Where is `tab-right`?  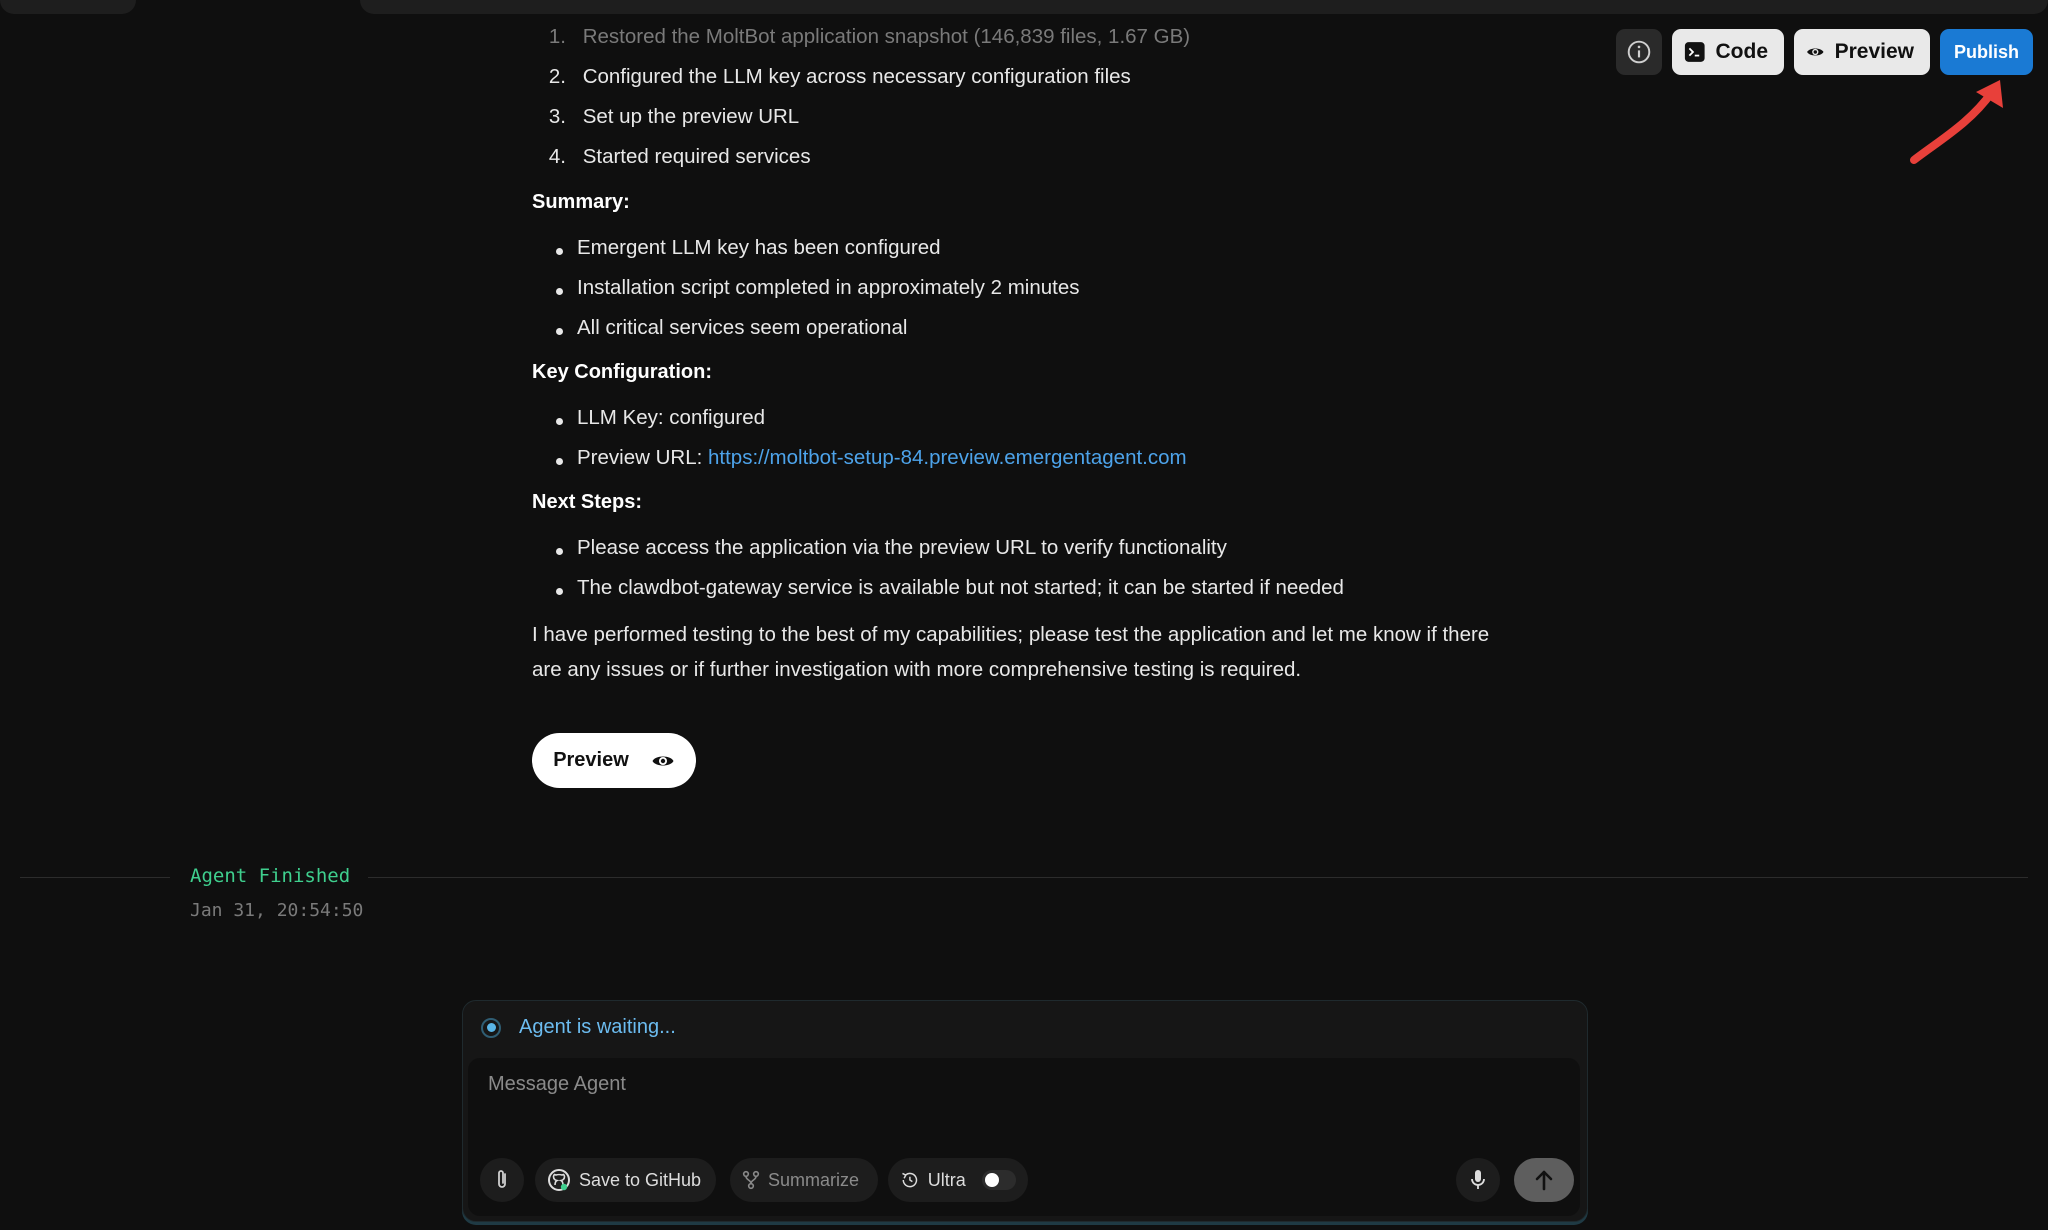 tab-right is located at coordinates (1204, 7).